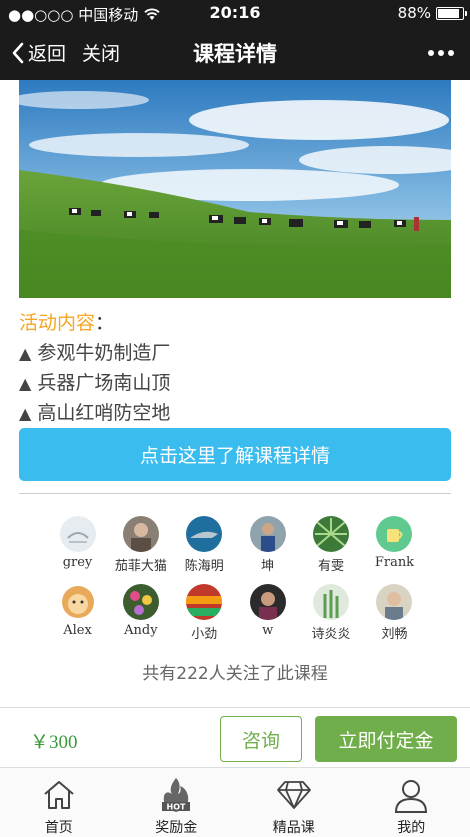 This screenshot has height=837, width=470. Describe the element at coordinates (58, 828) in the screenshot. I see `tab-label: 首页` at that location.